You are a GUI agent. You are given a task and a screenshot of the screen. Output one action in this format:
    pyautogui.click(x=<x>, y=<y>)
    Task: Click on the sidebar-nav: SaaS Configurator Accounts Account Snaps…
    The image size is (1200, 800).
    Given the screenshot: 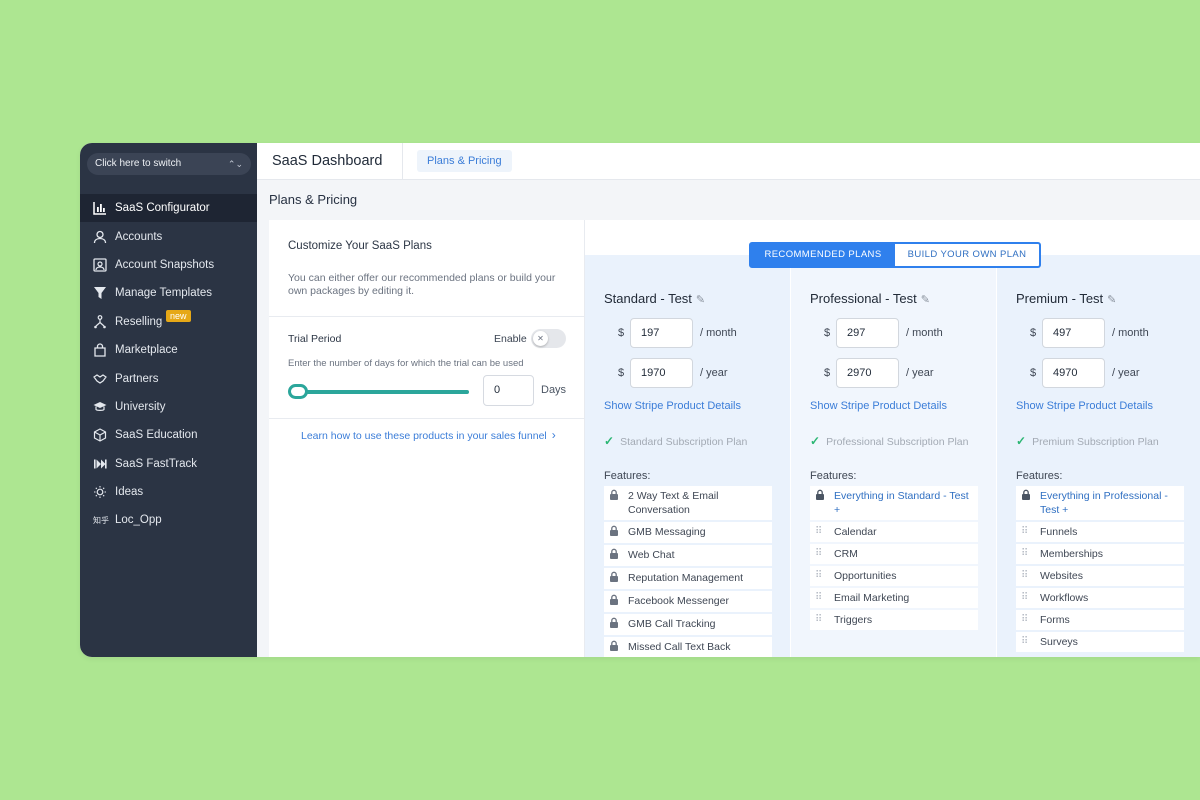 What is the action you would take?
    pyautogui.click(x=168, y=364)
    